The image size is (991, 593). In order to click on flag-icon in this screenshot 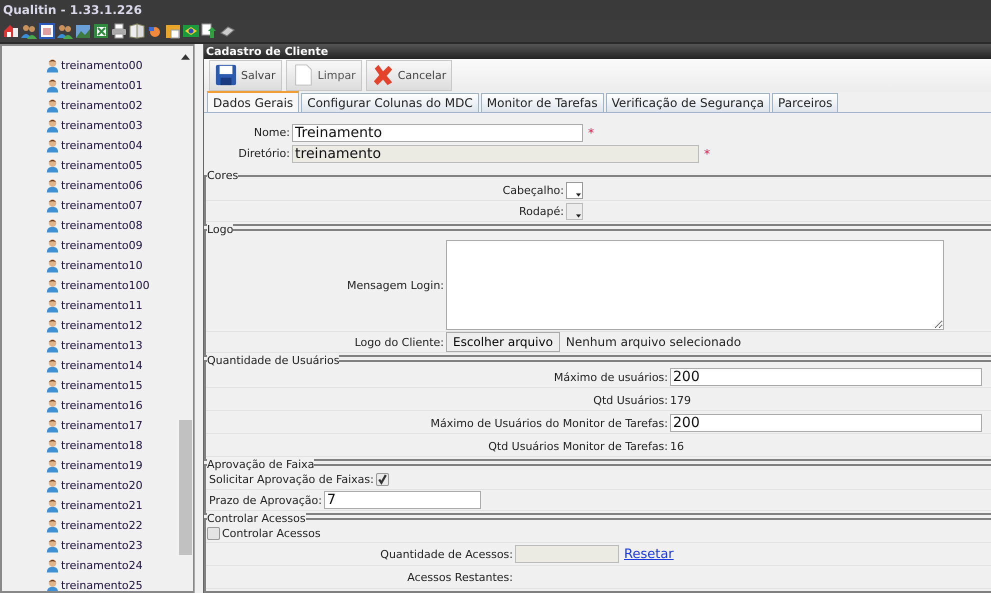, I will do `click(191, 31)`.